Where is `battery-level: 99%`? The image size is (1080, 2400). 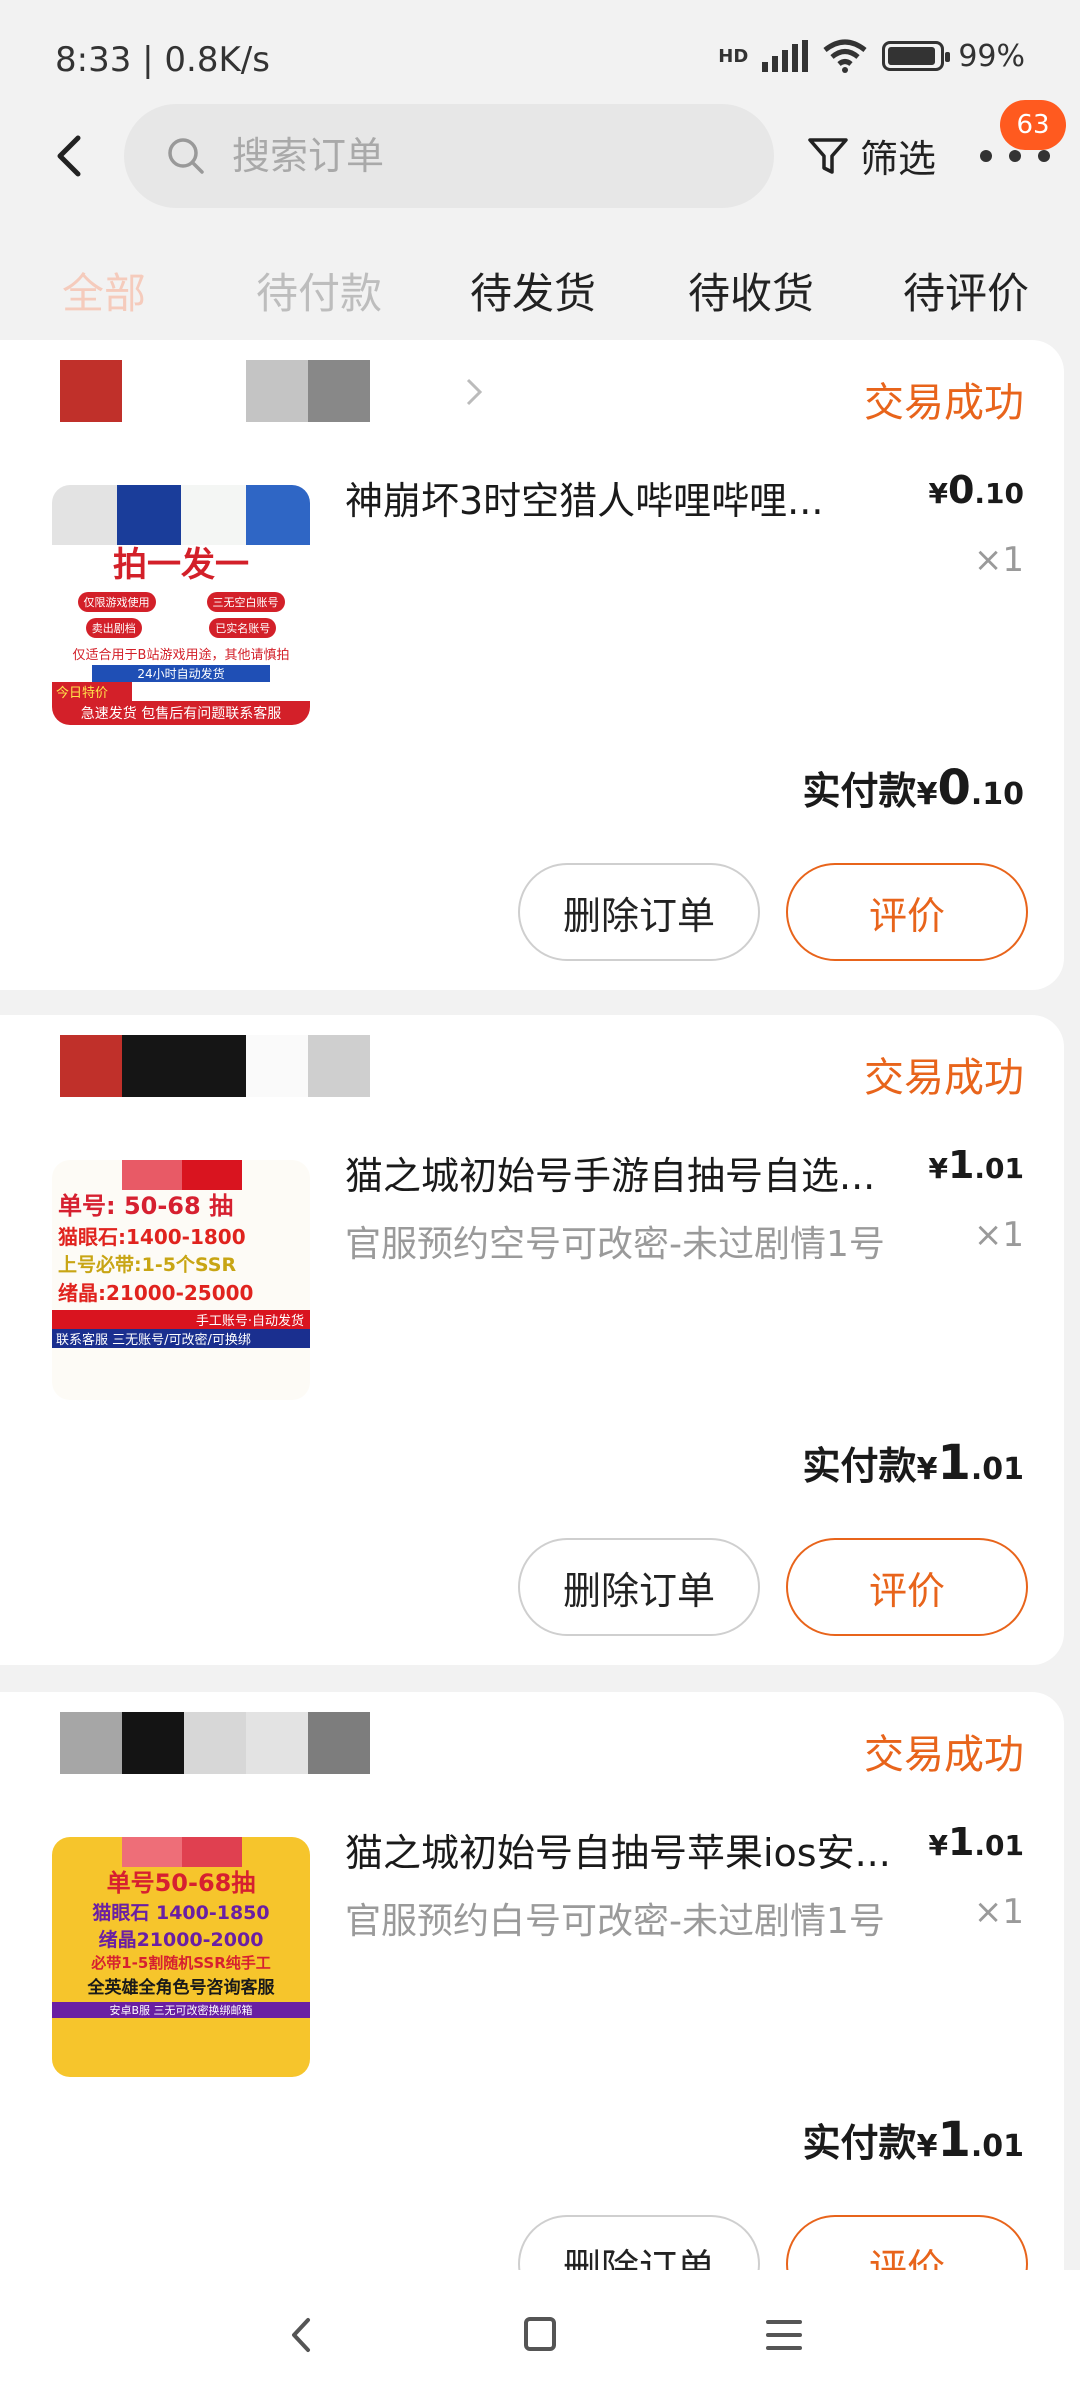
battery-level: 99% is located at coordinates (991, 56).